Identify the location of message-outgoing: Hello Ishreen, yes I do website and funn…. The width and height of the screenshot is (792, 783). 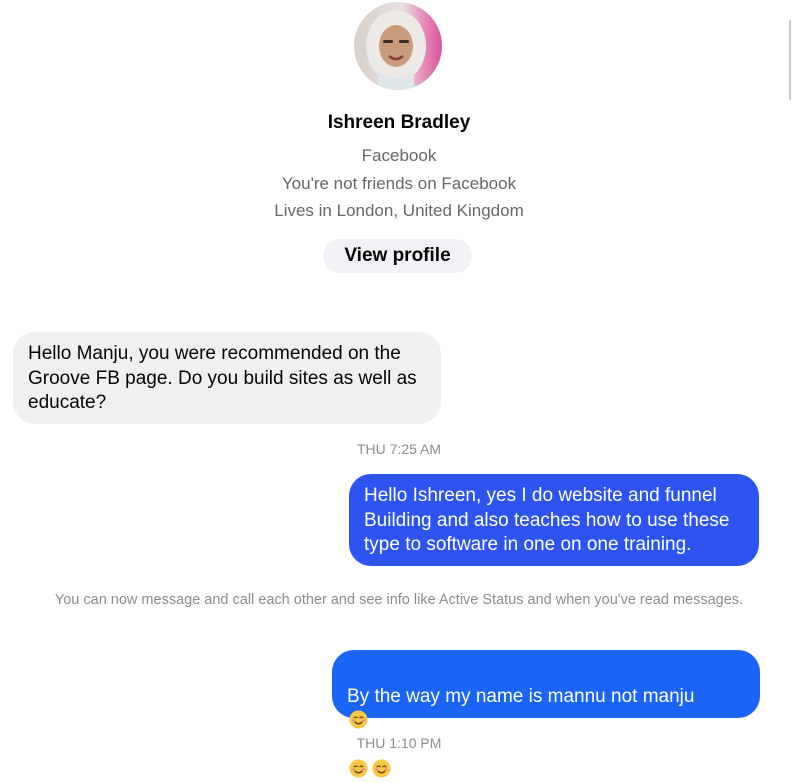
(554, 520).